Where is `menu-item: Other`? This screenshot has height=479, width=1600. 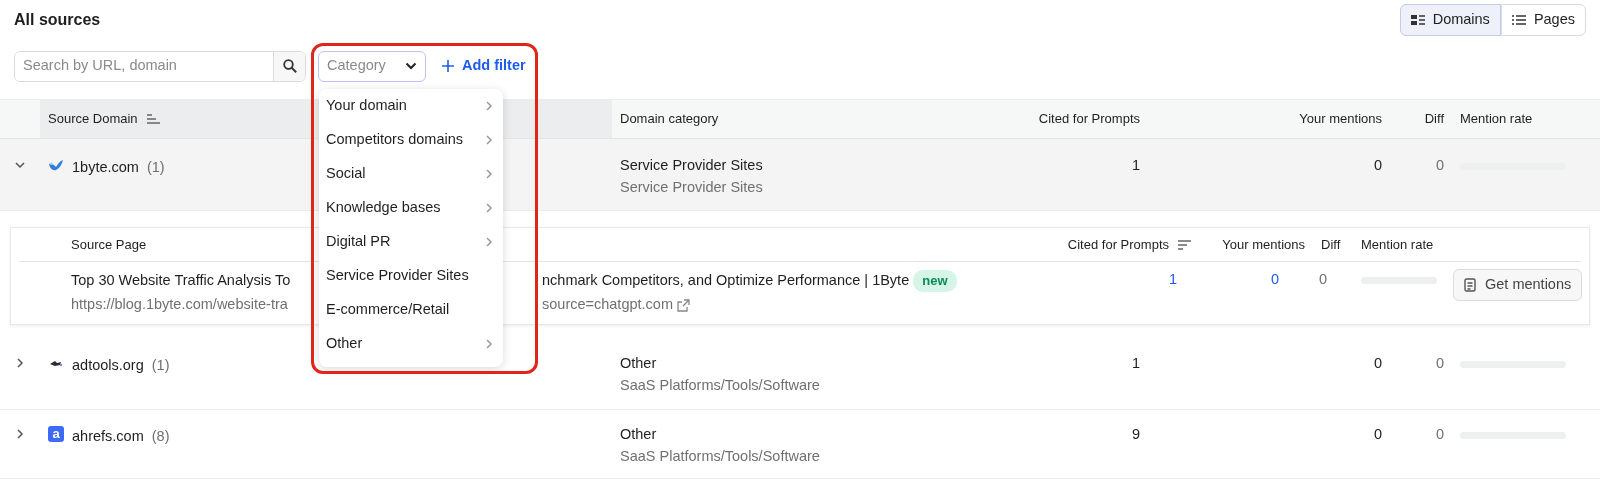
menu-item: Other is located at coordinates (411, 344).